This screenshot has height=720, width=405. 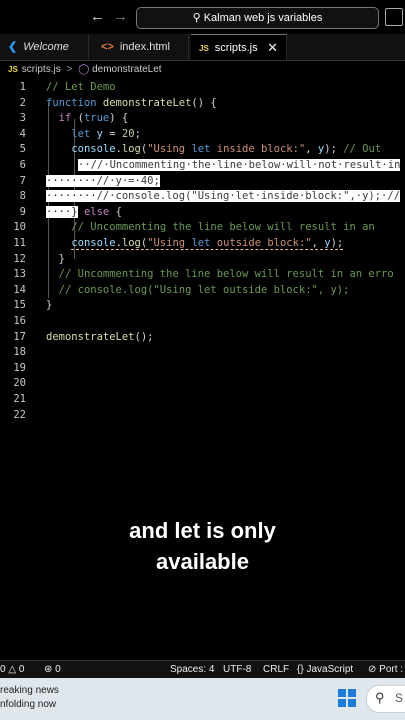 I want to click on code-line: 22, so click(x=202, y=416).